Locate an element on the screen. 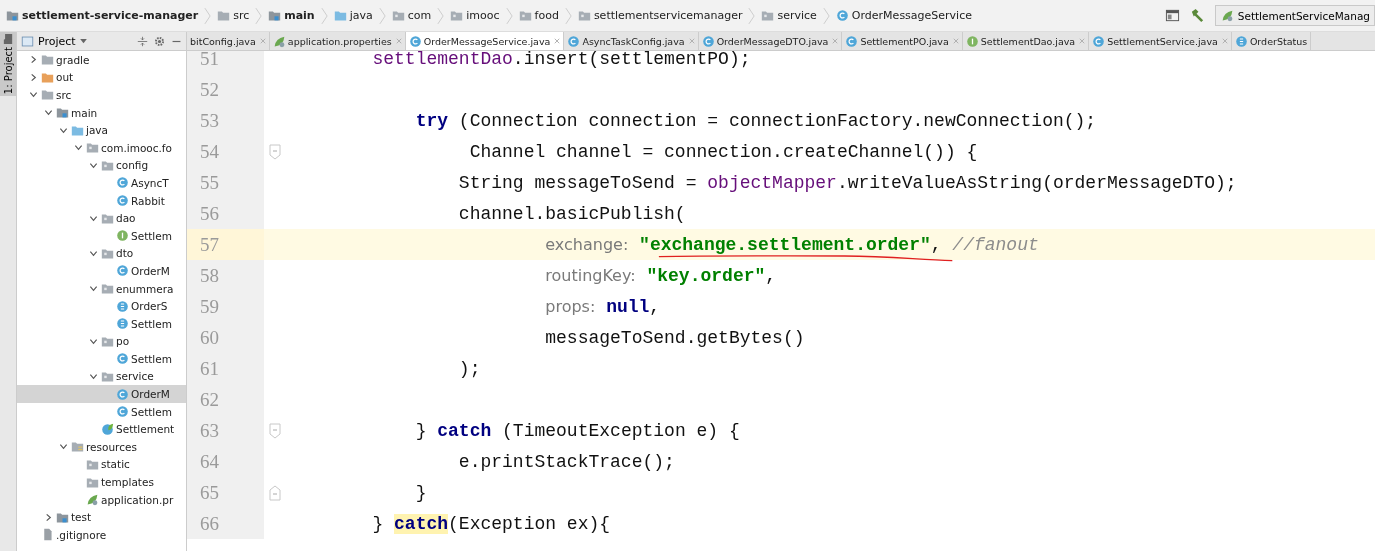 This screenshot has height=551, width=1375. collapse-icon is located at coordinates (142, 41).